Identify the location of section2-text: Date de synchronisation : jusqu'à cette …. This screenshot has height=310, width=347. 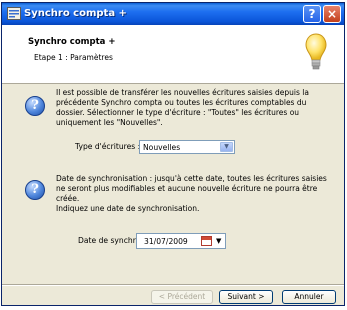
(200, 194).